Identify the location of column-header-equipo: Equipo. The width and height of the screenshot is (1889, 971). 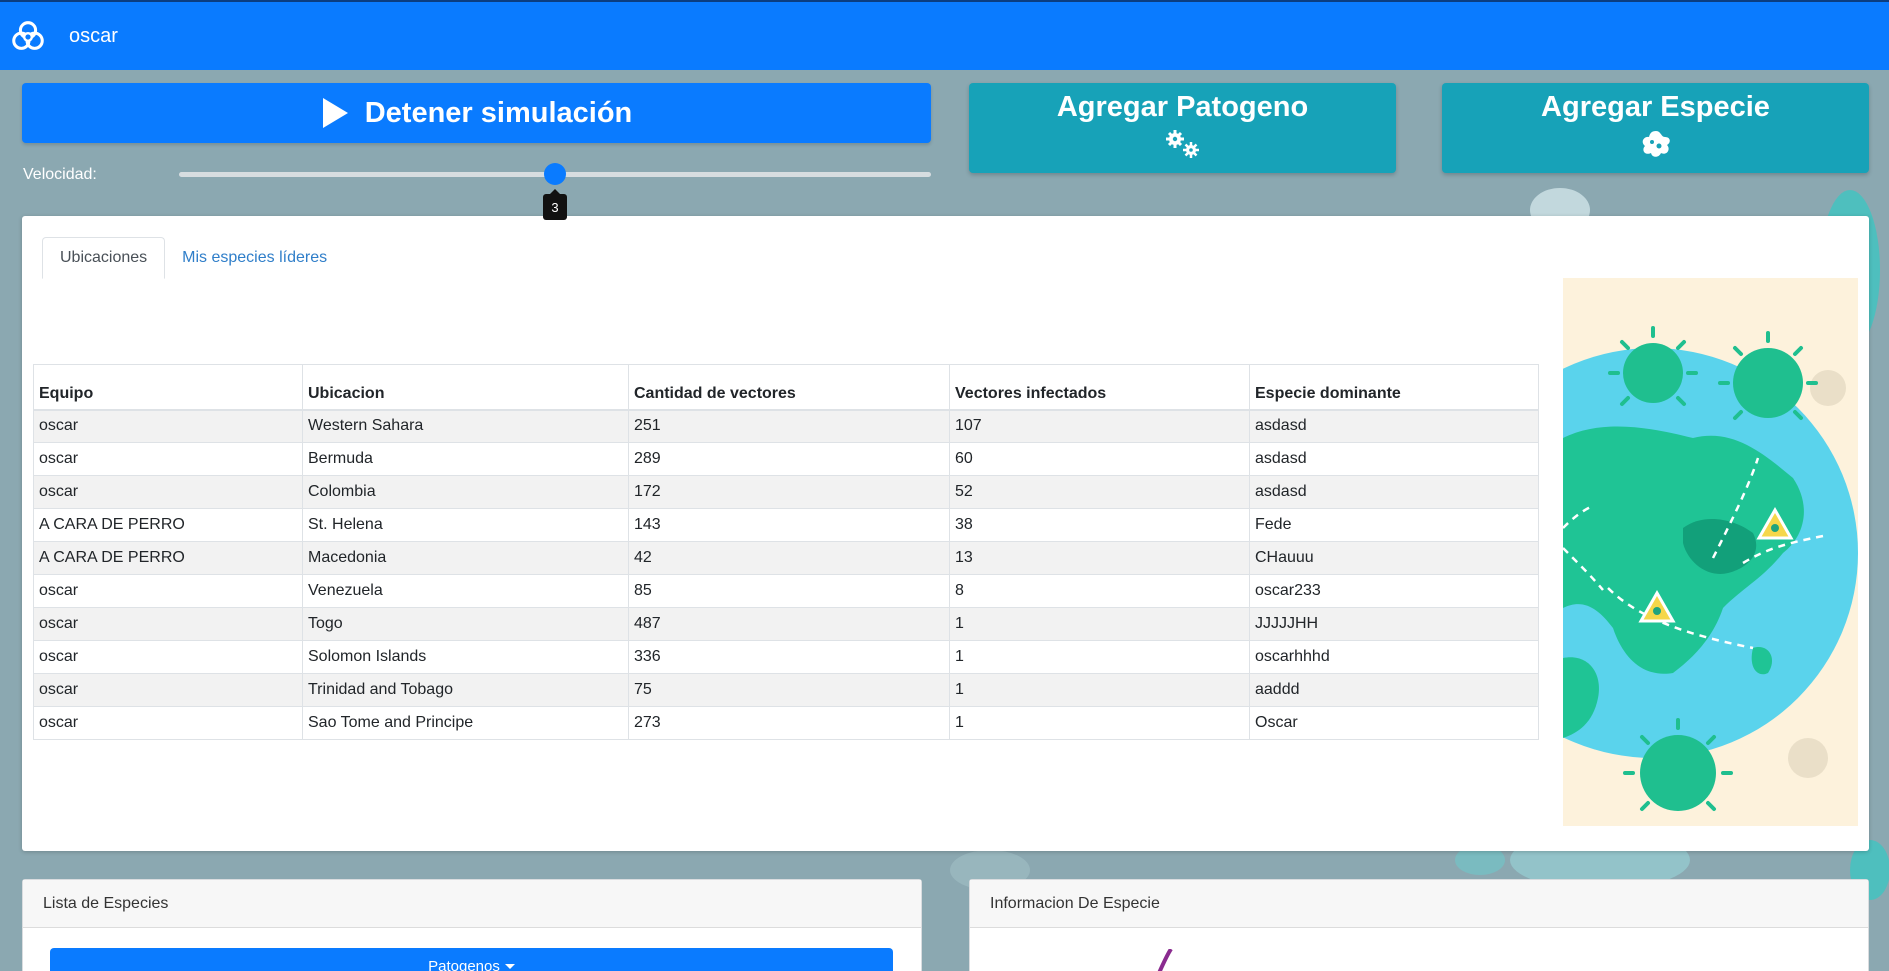
(168, 387).